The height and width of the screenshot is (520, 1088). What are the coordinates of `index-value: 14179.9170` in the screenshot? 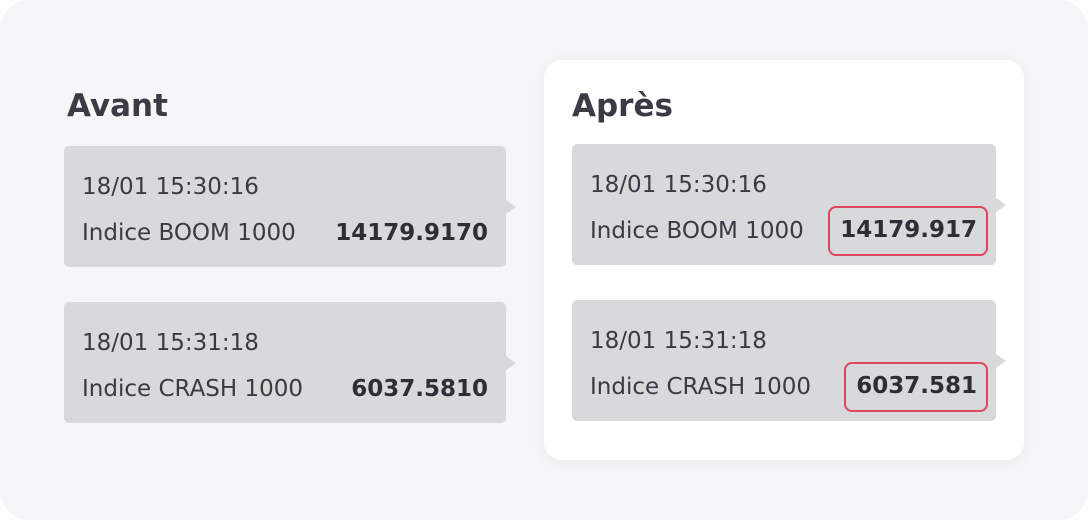 It's located at (411, 233).